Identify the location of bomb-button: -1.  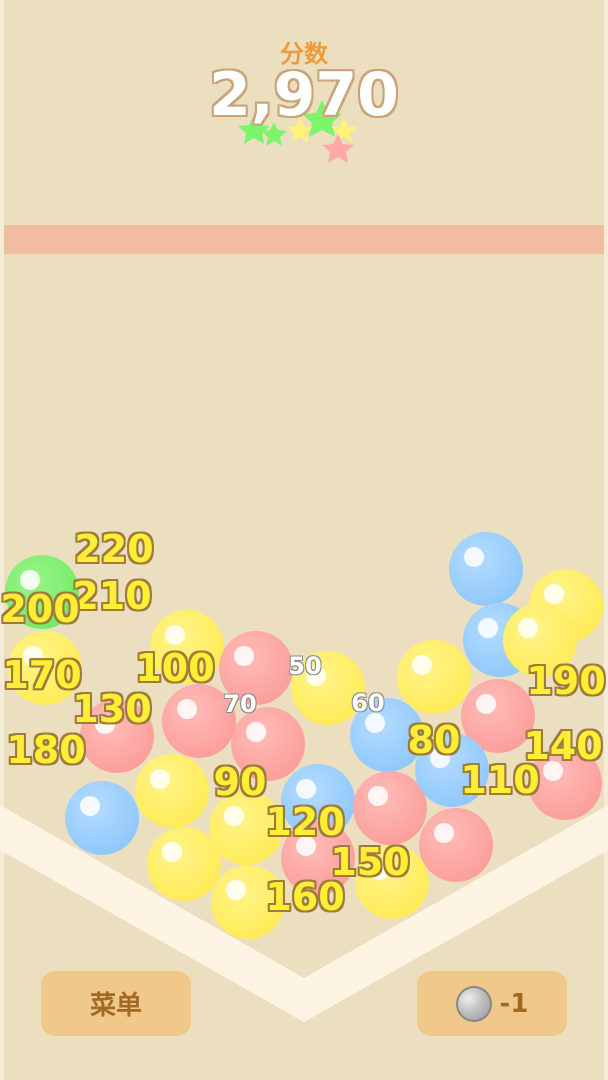
(492, 1003).